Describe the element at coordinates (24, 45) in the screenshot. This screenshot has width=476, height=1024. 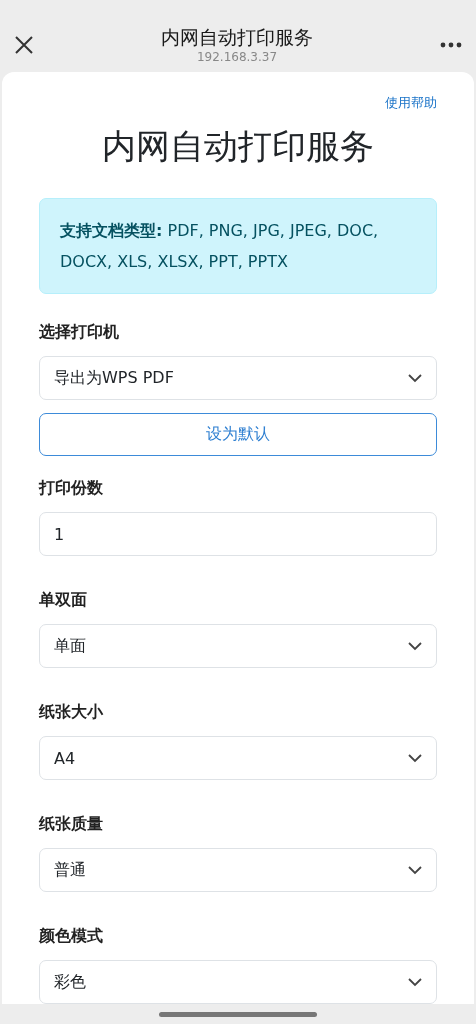
I see `close-icon` at that location.